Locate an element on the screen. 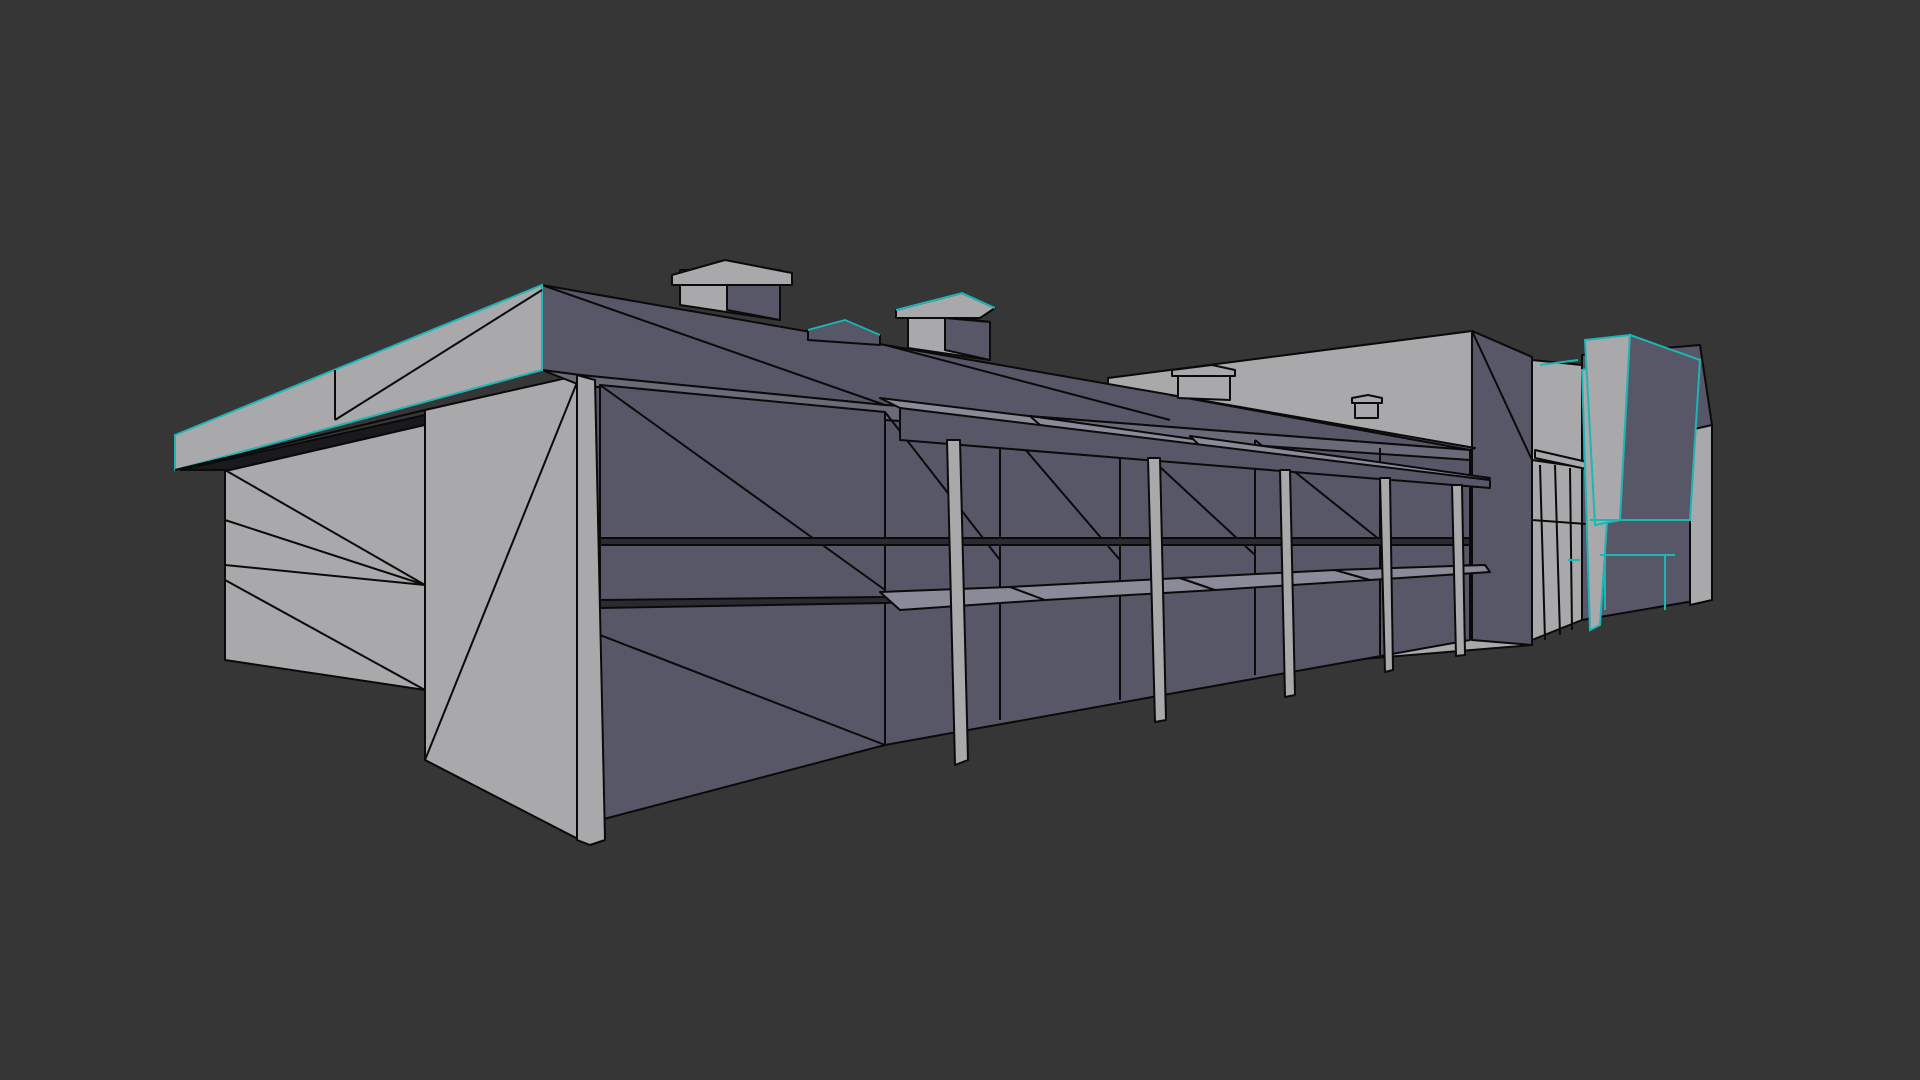 This screenshot has width=1920, height=1080. main-end-wall is located at coordinates (502, 607).